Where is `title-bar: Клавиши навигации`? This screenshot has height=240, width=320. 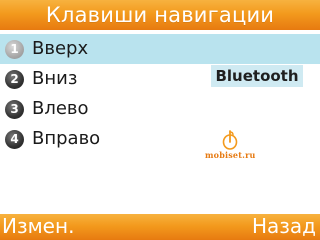 title-bar: Клавиши навигации is located at coordinates (160, 15).